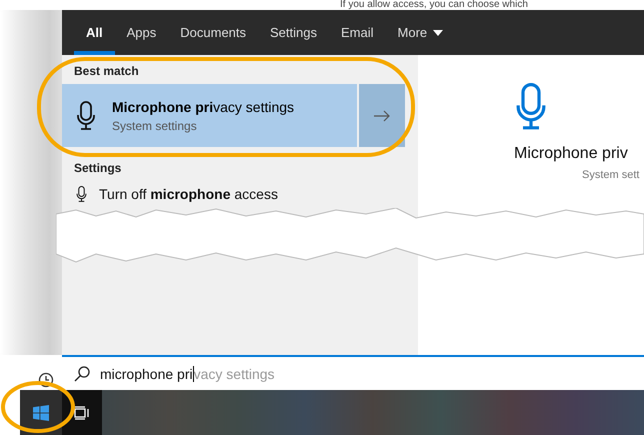 The image size is (644, 435). What do you see at coordinates (434, 5) in the screenshot?
I see `background-text: If you allow access, you can choose which` at bounding box center [434, 5].